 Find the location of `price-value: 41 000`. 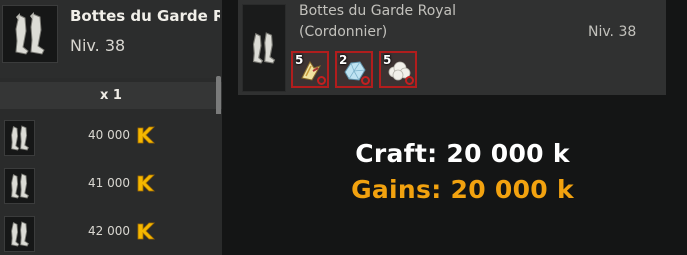

price-value: 41 000 is located at coordinates (109, 183).